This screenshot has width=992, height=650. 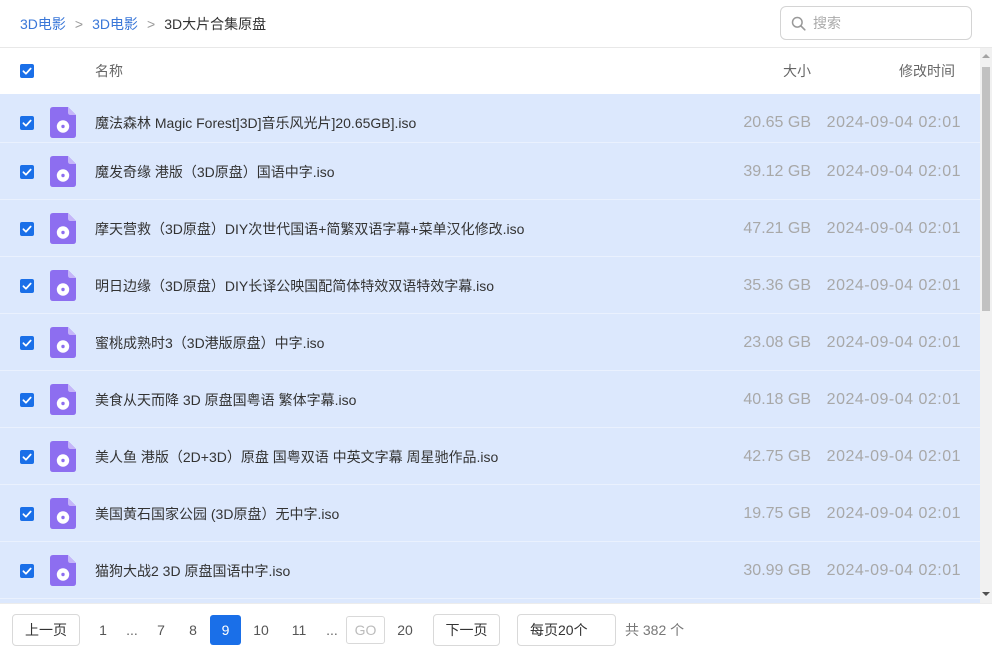 I want to click on file-size: 42.75 GB, so click(x=777, y=456).